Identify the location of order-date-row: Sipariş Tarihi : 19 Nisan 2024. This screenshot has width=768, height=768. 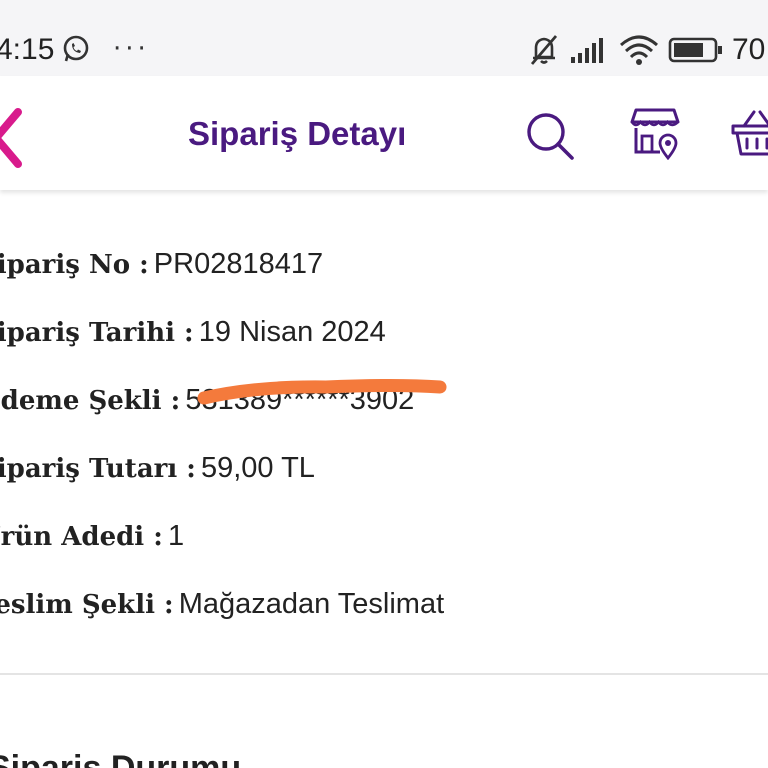
(193, 334).